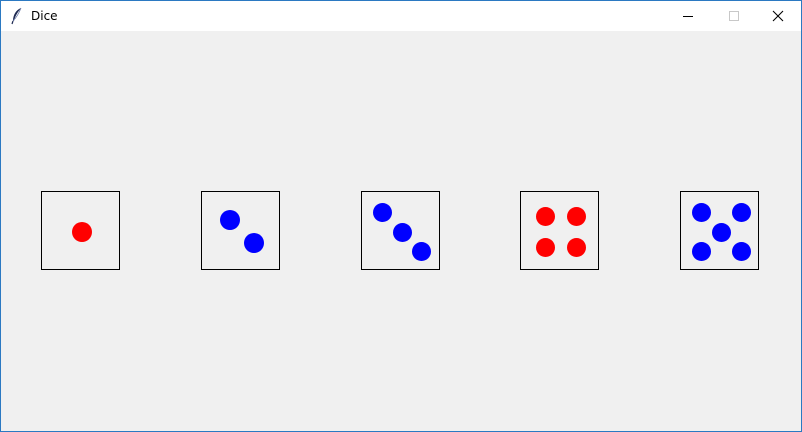 Image resolution: width=802 pixels, height=432 pixels. I want to click on feather-icon, so click(17, 16).